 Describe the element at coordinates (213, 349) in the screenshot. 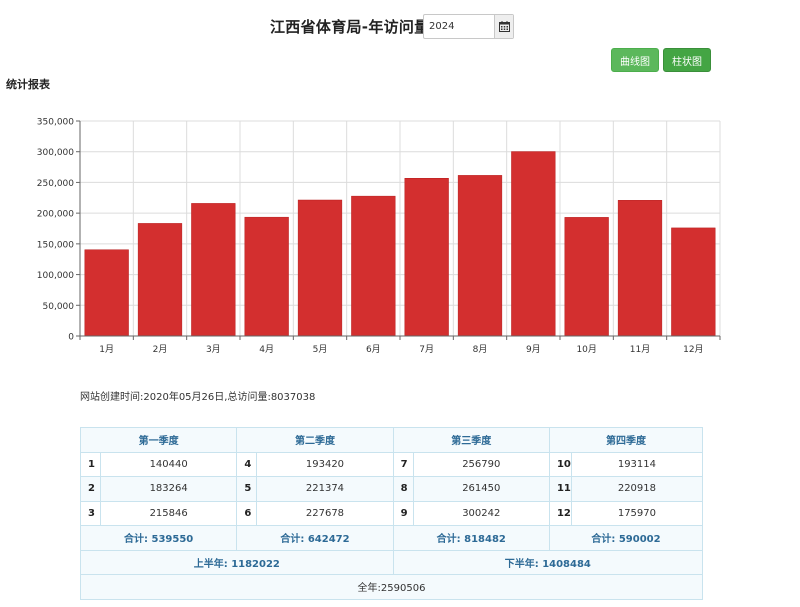

I see `x-tick-label: 3月` at that location.